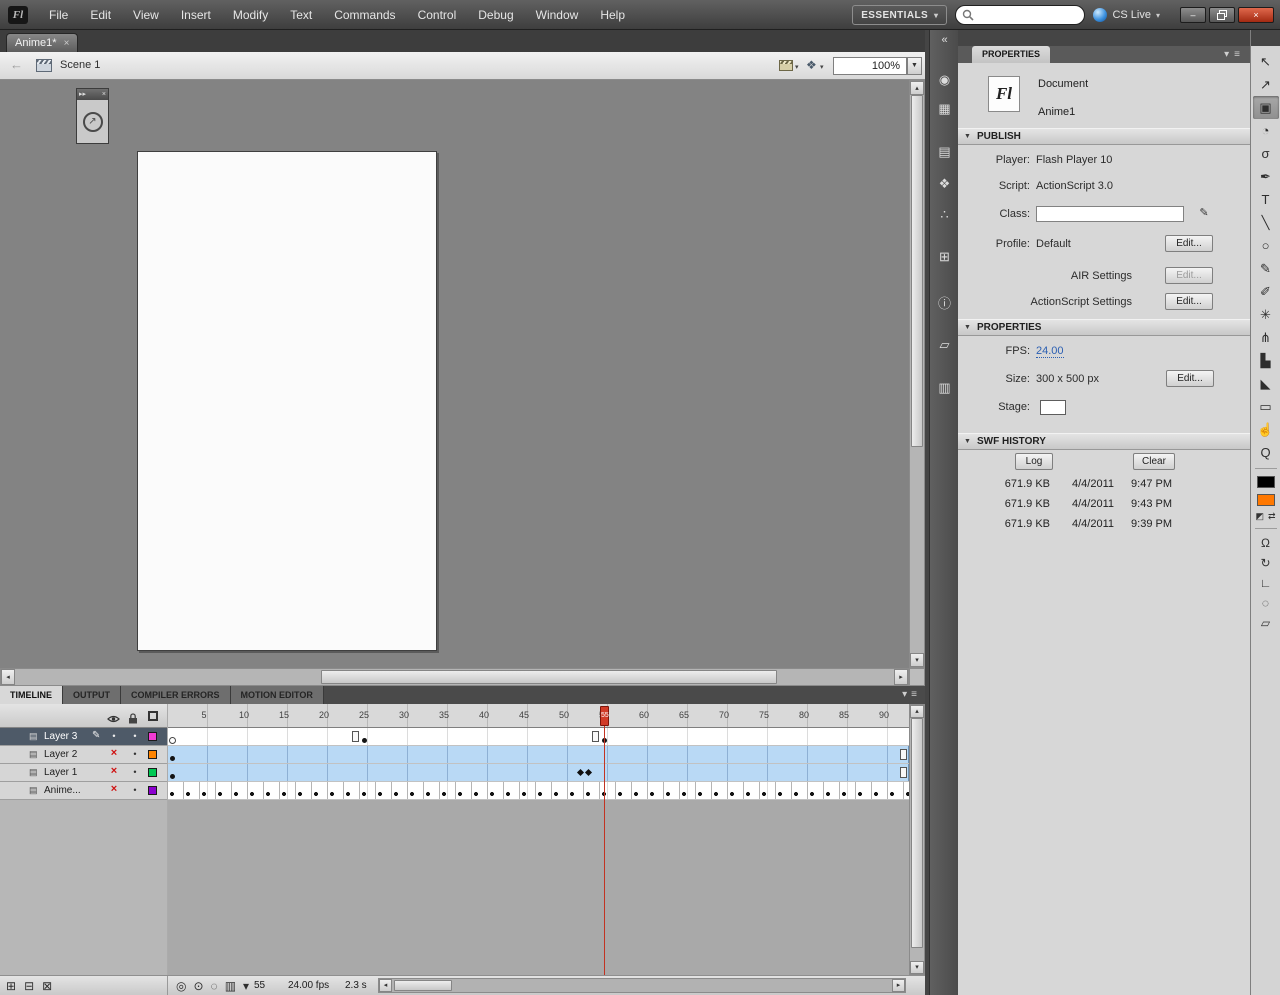  Describe the element at coordinates (1266, 61) in the screenshot. I see `selection-tool: ↖` at that location.